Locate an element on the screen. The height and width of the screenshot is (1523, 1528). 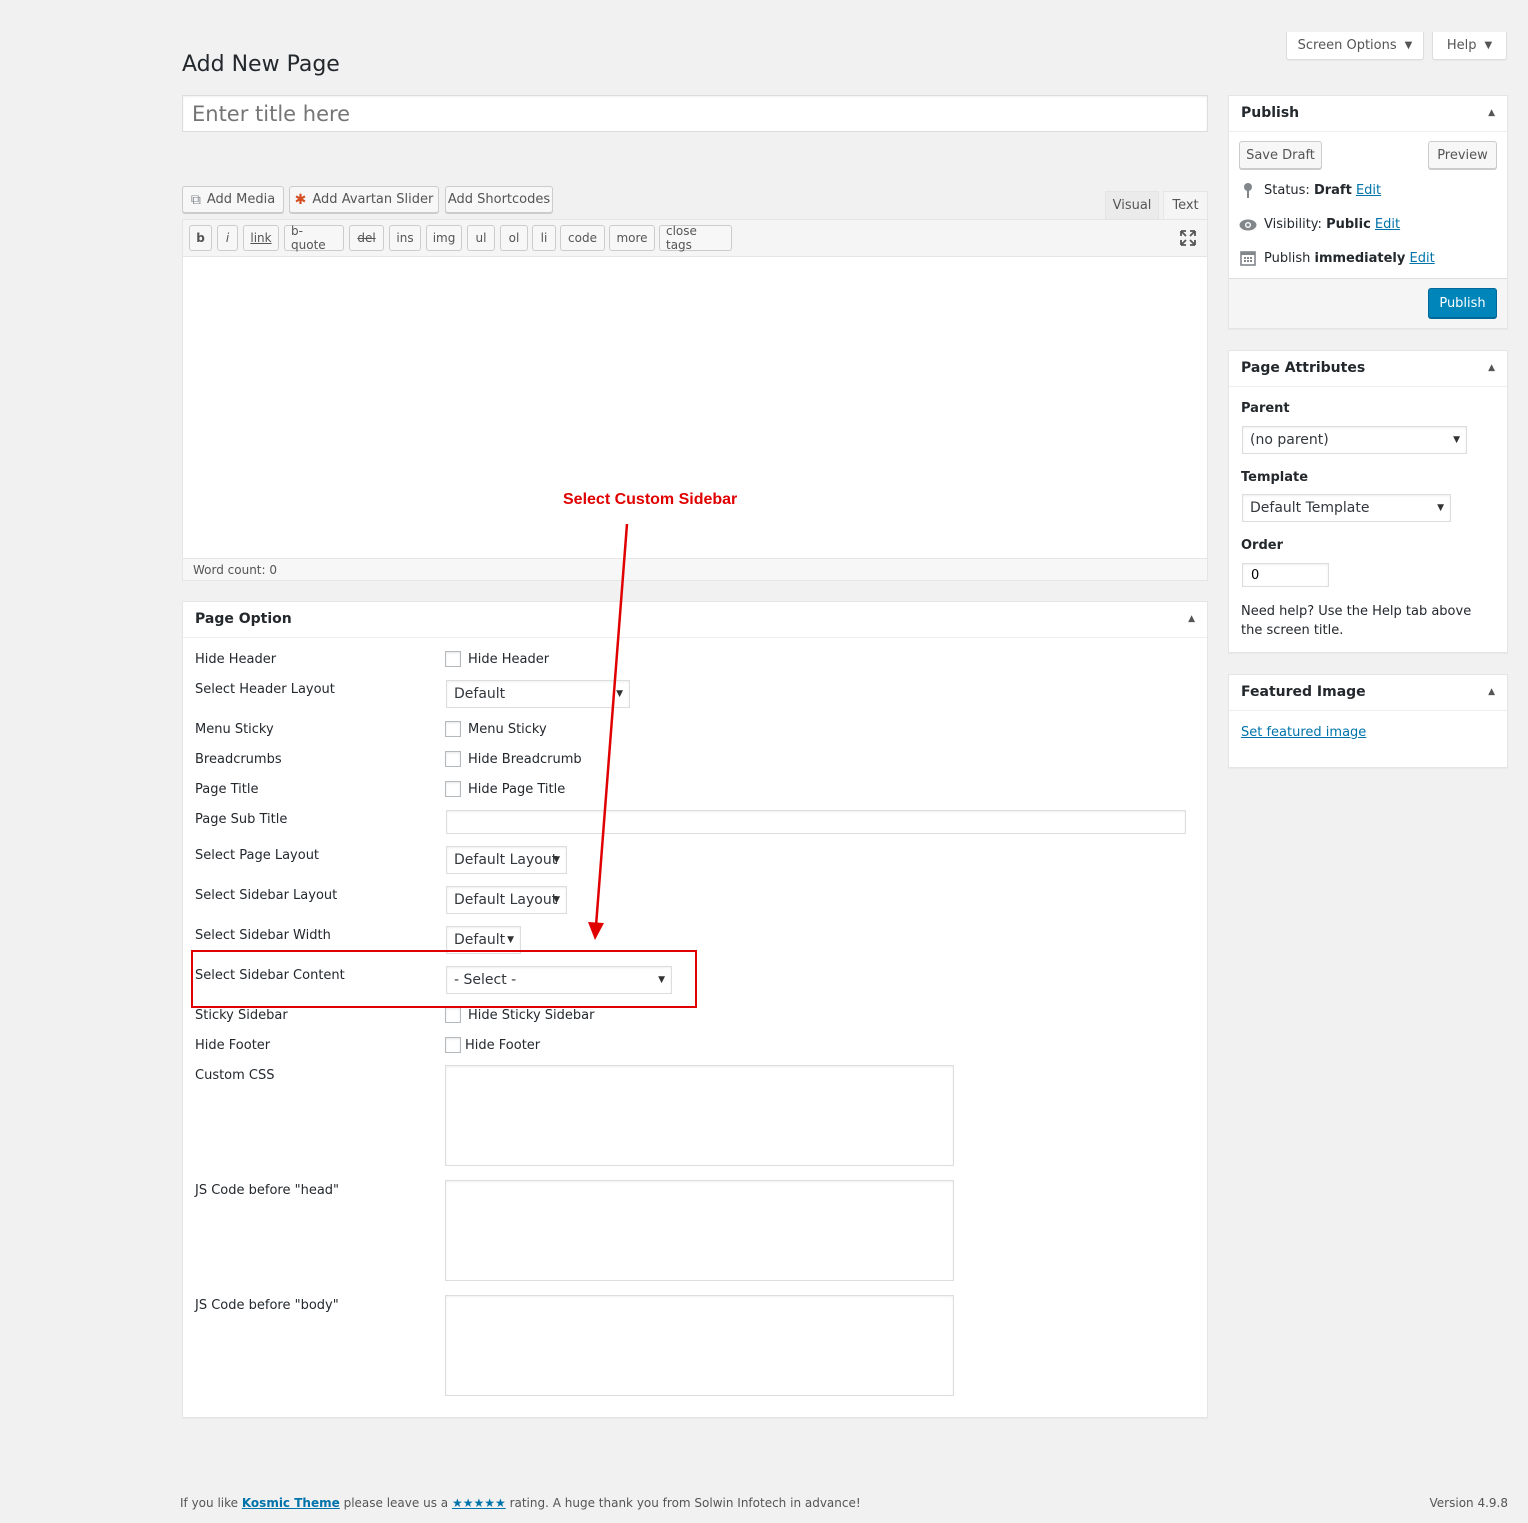
annotation-highlight-box is located at coordinates (444, 979).